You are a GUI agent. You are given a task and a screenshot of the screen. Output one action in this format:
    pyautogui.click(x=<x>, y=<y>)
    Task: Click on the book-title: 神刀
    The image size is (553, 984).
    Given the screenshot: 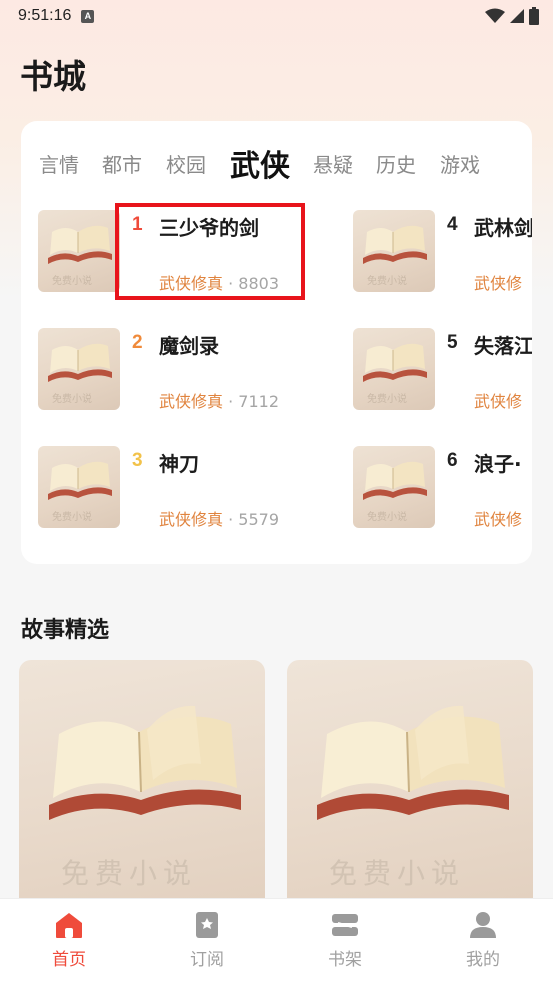 What is the action you would take?
    pyautogui.click(x=179, y=464)
    